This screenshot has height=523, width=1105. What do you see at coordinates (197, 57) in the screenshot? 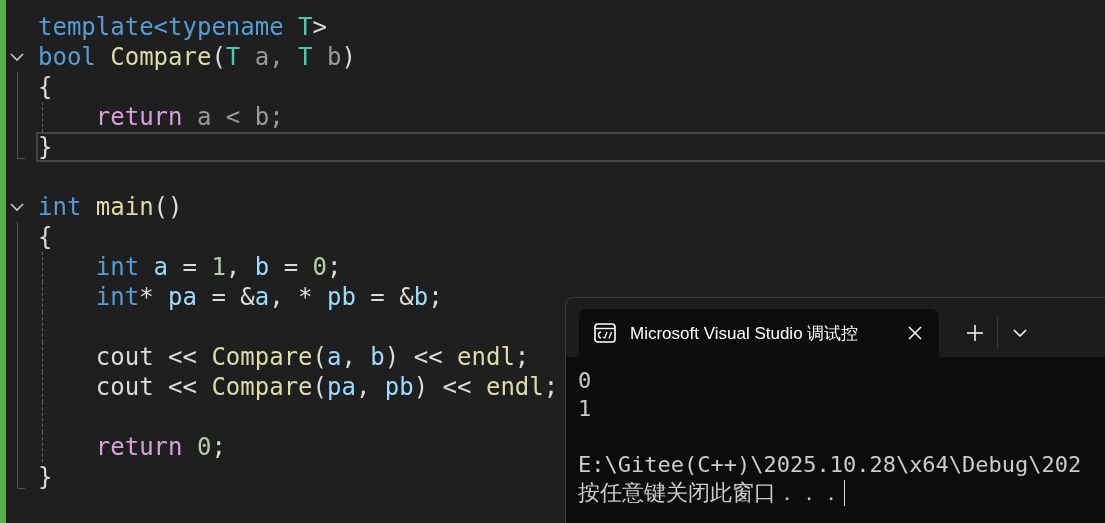
I see `code-line: bool Compare(T a, T b)` at bounding box center [197, 57].